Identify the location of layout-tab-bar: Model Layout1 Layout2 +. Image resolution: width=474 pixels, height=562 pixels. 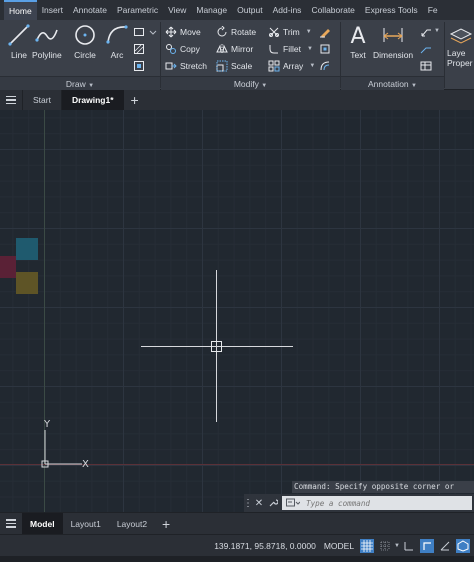
(237, 523).